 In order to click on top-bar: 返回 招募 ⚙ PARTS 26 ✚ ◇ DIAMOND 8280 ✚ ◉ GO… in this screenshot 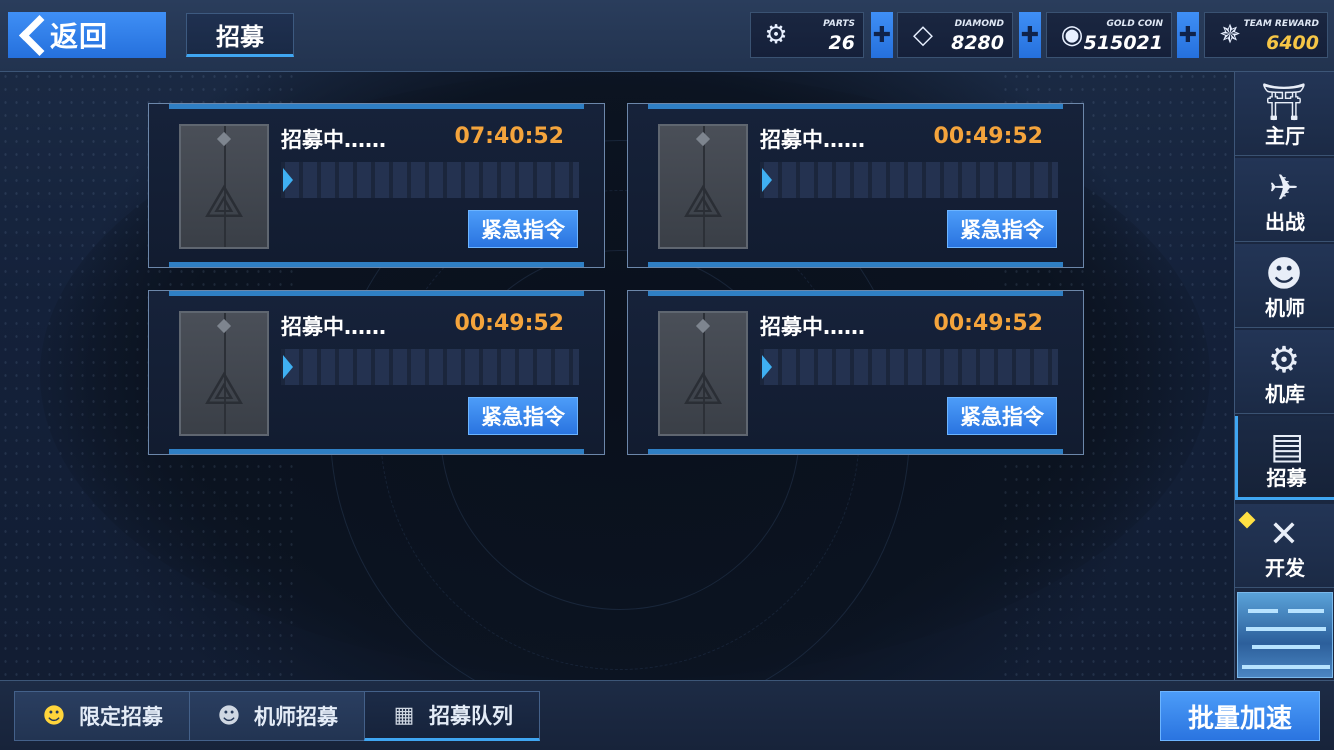, I will do `click(667, 36)`.